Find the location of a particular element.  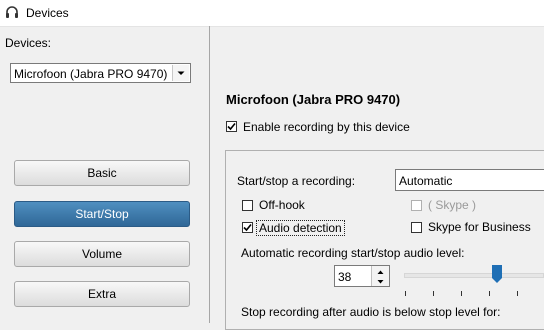

audio-detection-checkbox is located at coordinates (247, 227).